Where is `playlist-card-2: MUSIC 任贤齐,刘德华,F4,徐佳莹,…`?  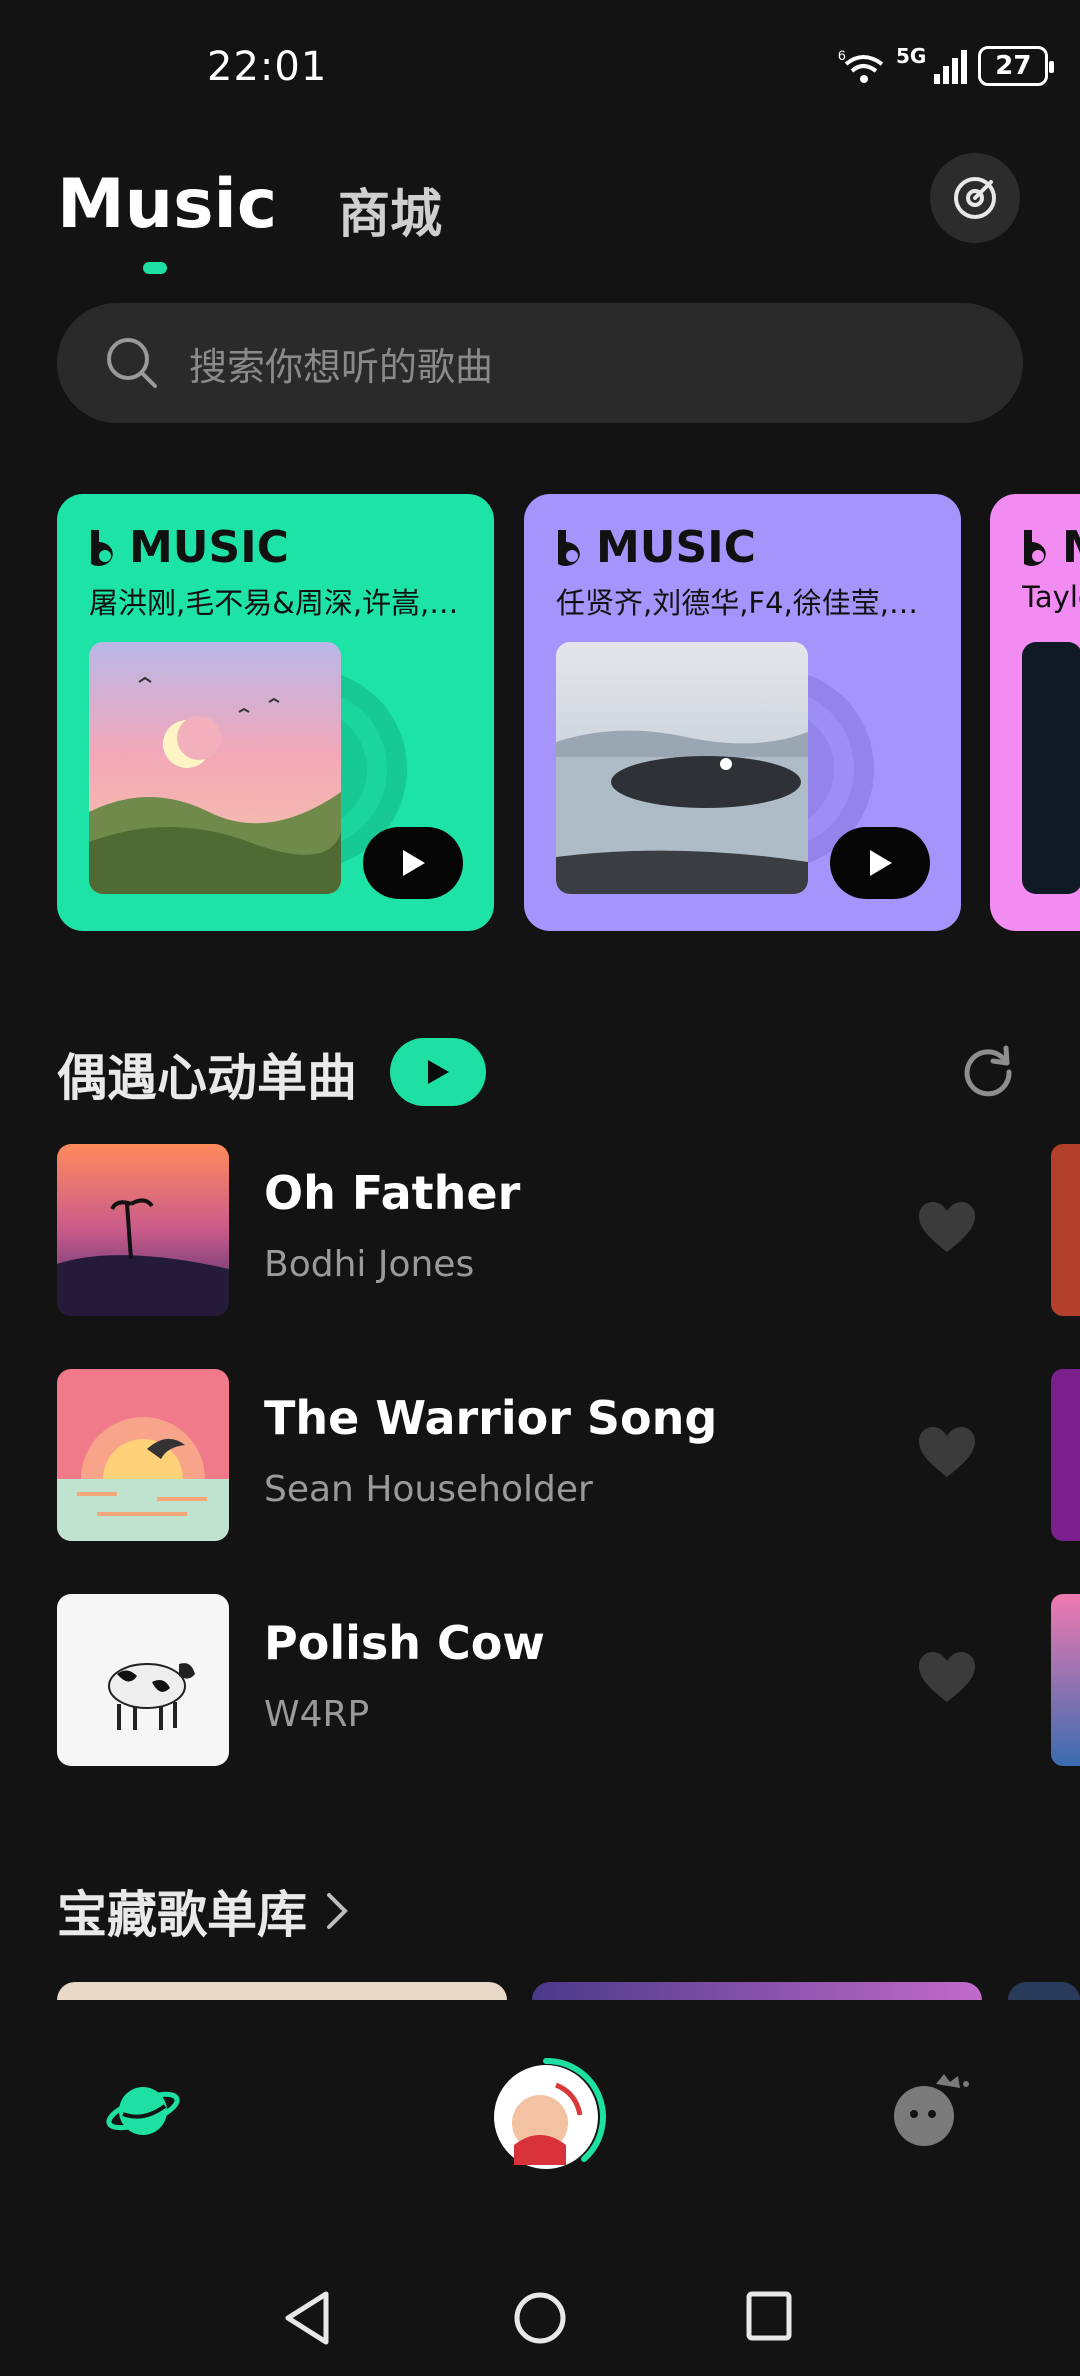
playlist-card-2: MUSIC 任贤齐,刘德华,F4,徐佳莹,… is located at coordinates (742, 712).